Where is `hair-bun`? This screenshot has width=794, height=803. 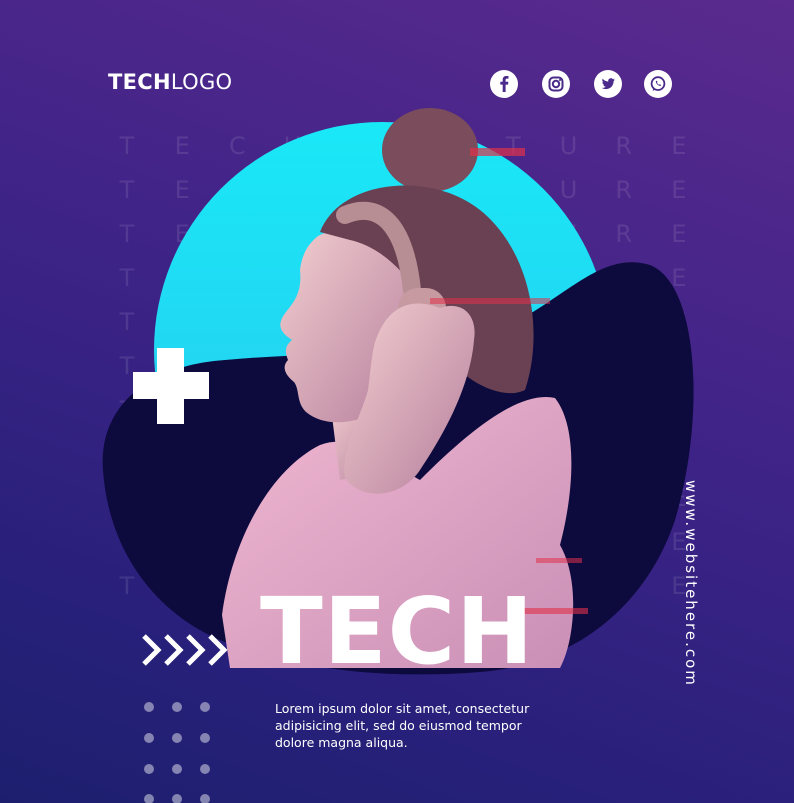
hair-bun is located at coordinates (430, 150).